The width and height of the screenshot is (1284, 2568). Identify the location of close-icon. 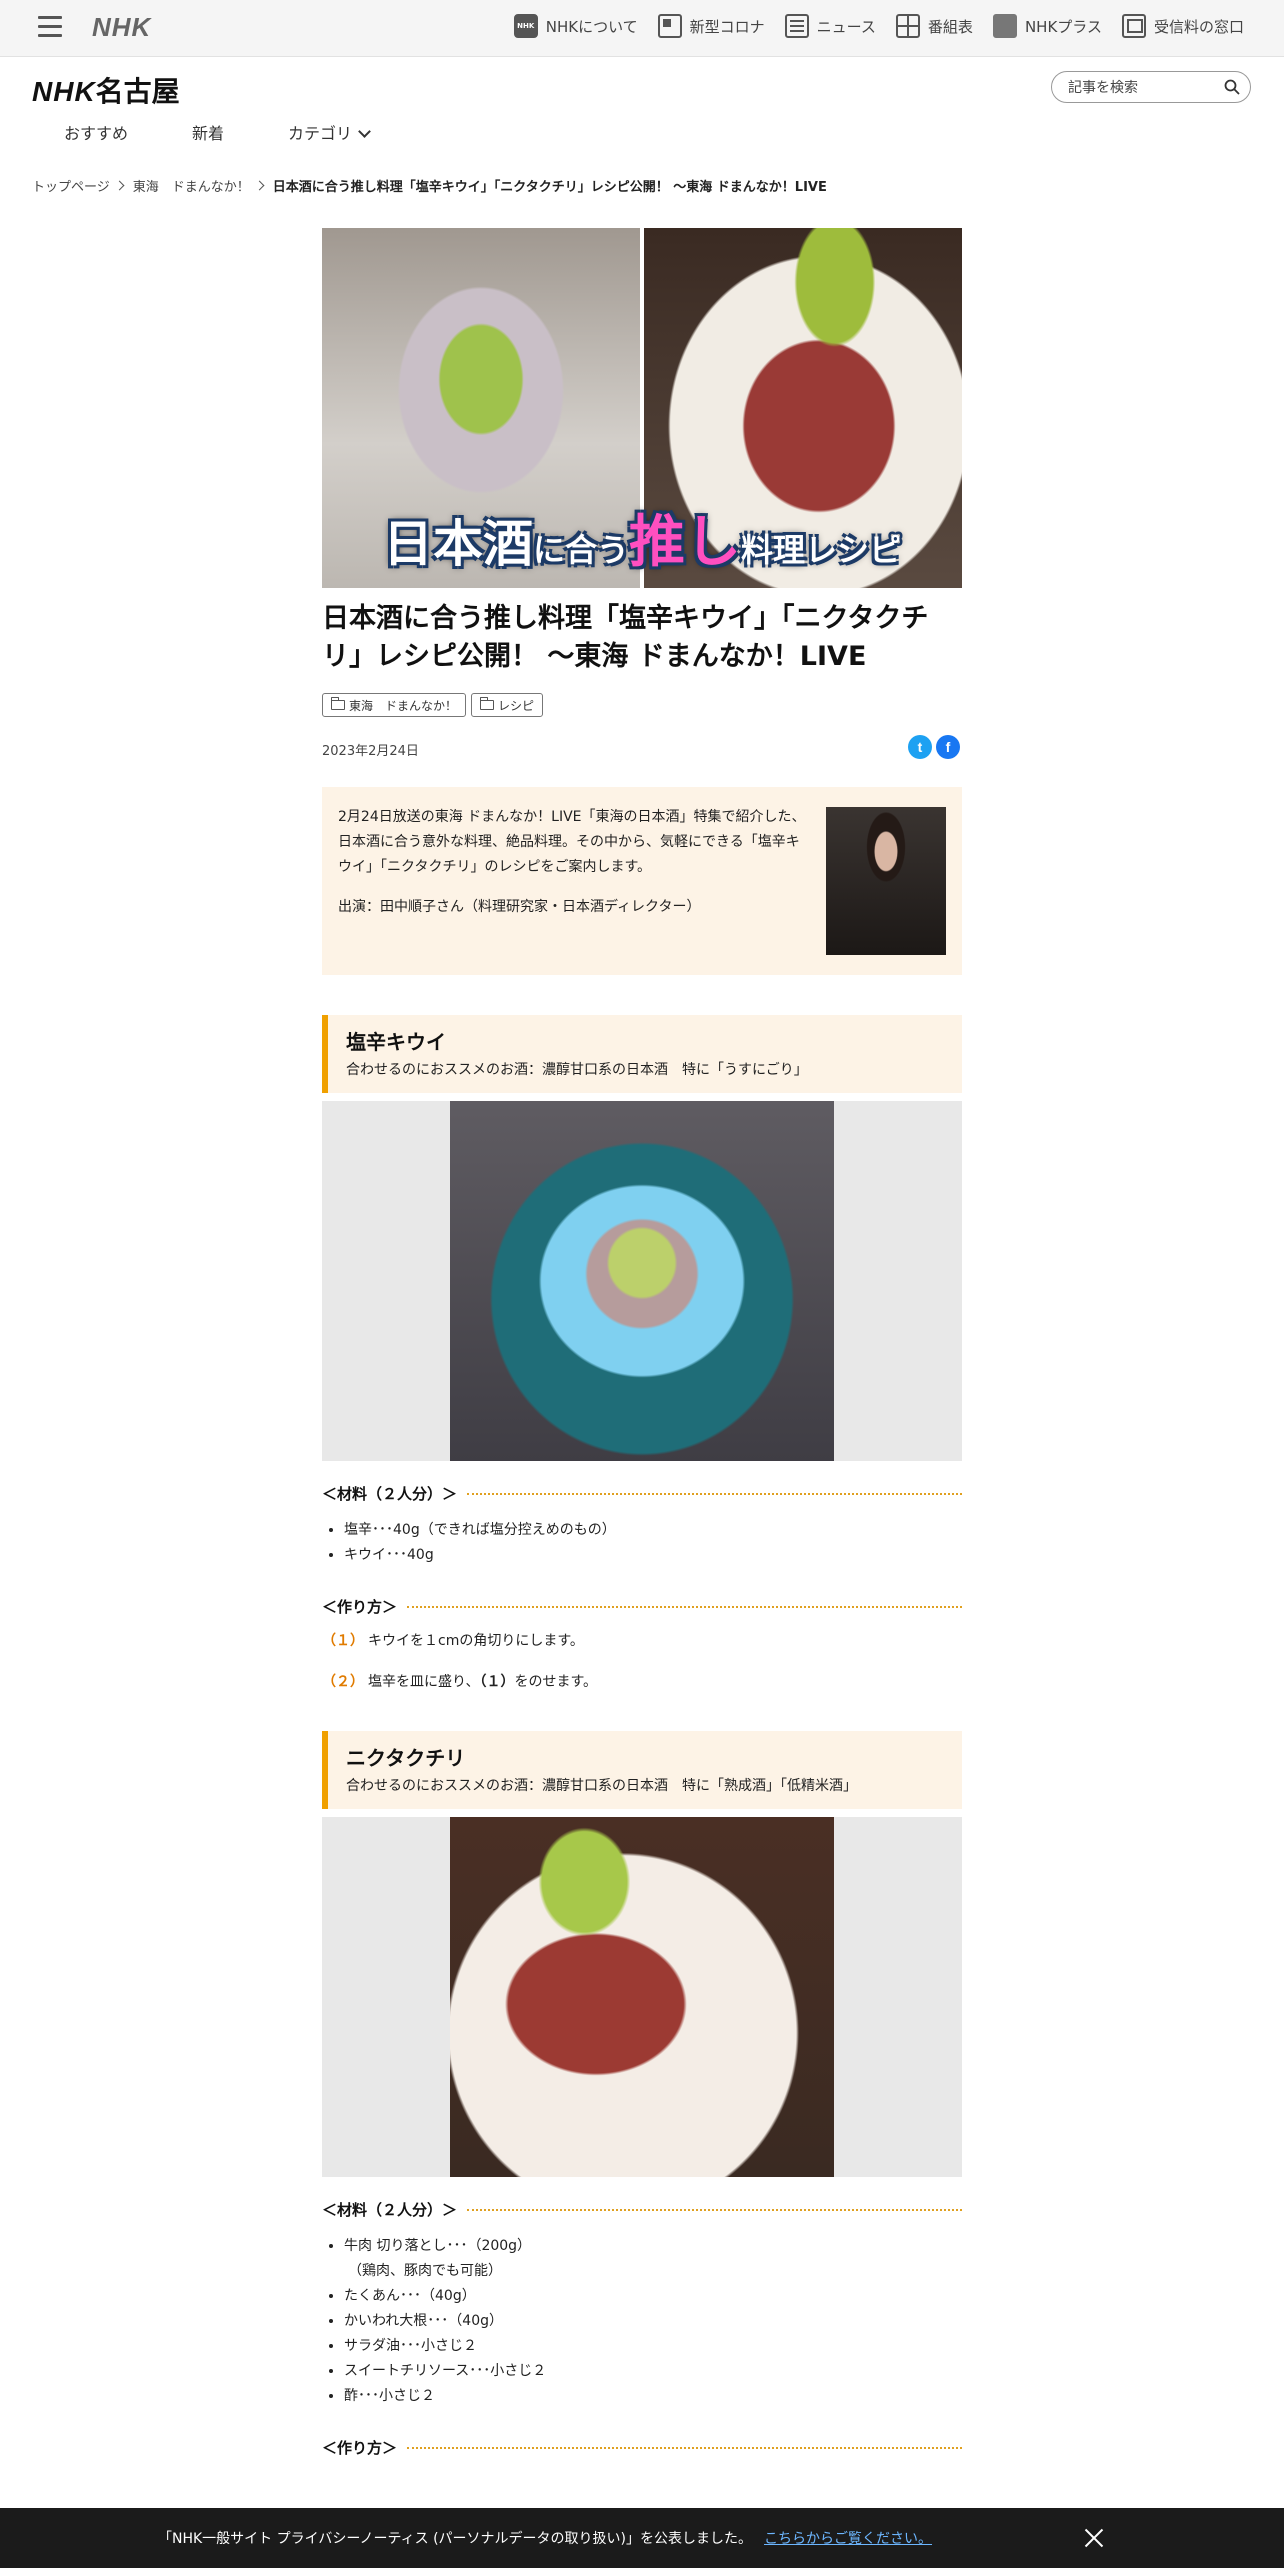
(1094, 2538).